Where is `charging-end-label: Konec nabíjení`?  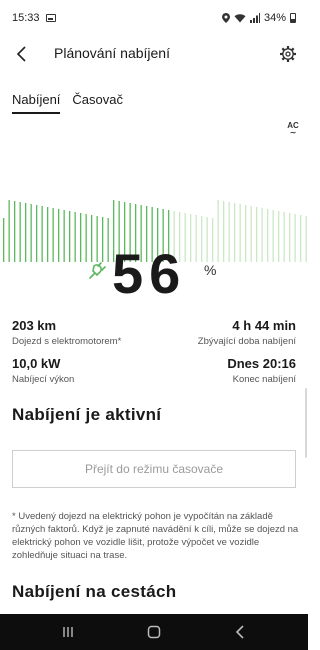 charging-end-label: Konec nabíjení is located at coordinates (264, 379).